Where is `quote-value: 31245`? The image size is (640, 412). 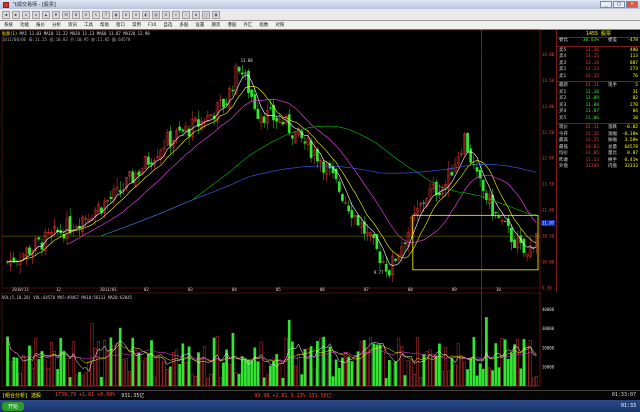
quote-value: 31245 is located at coordinates (592, 166).